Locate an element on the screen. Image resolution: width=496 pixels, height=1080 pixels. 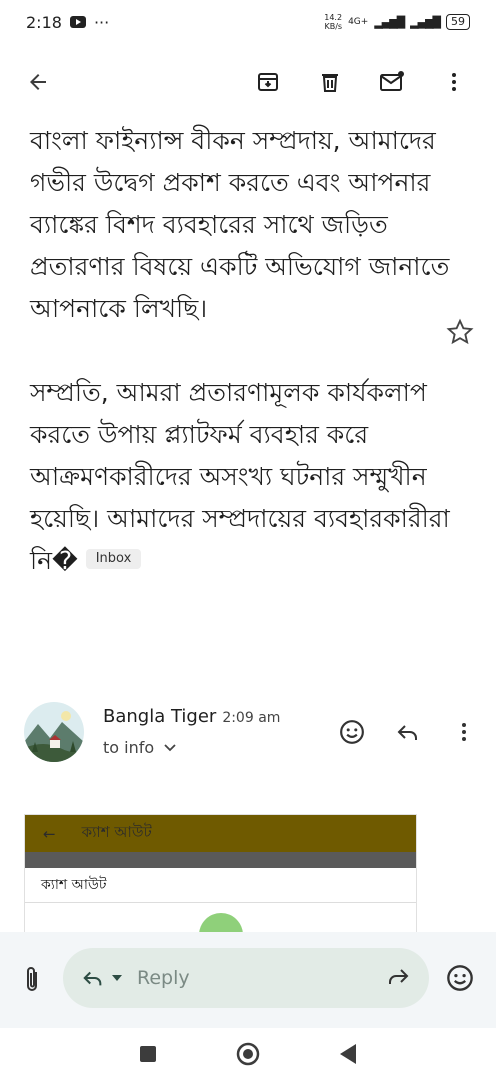
system-nav-bar is located at coordinates (248, 1054).